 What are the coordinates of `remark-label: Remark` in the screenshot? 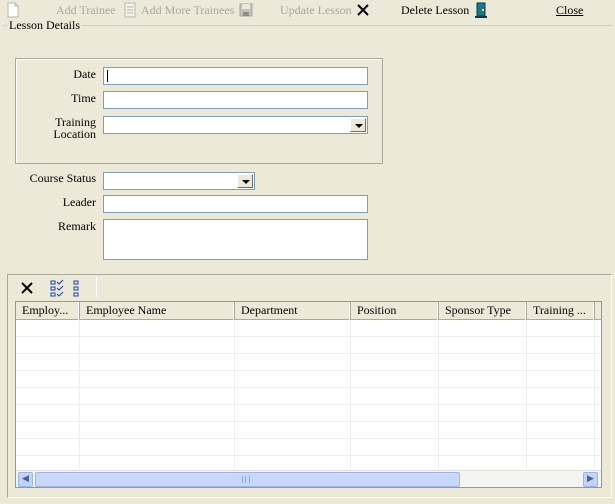 It's located at (77, 226).